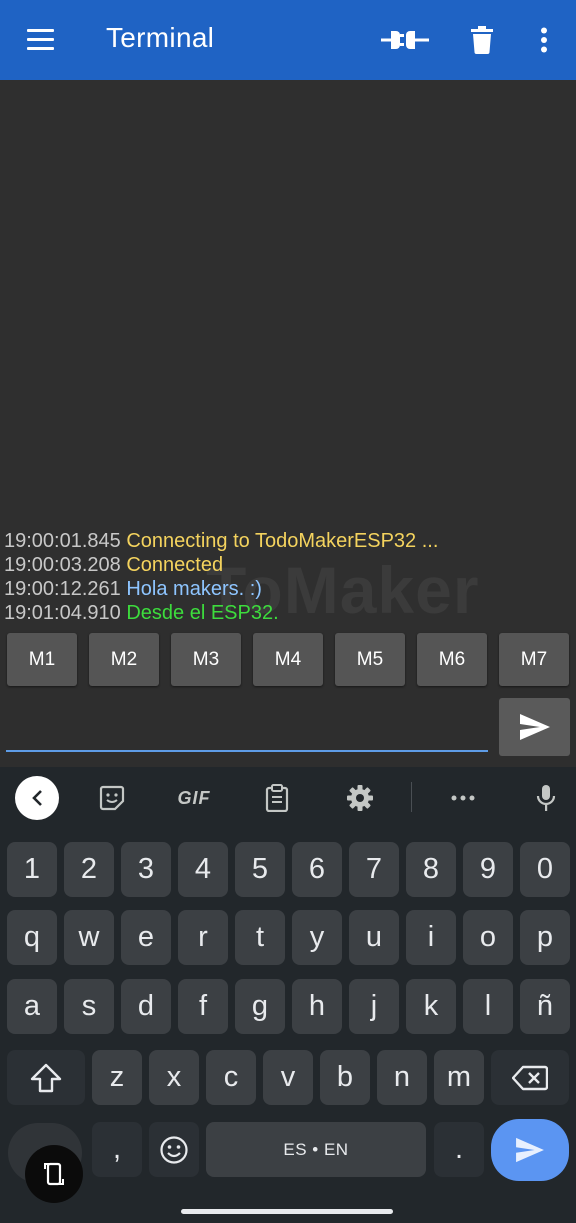 The image size is (576, 1223). I want to click on sticker-icon, so click(112, 798).